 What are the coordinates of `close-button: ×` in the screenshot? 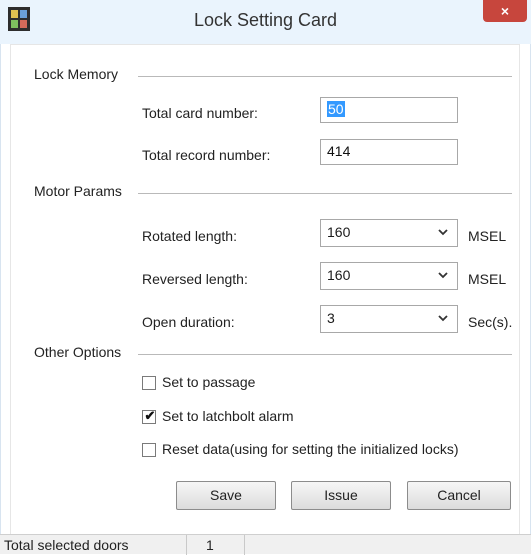 It's located at (505, 11).